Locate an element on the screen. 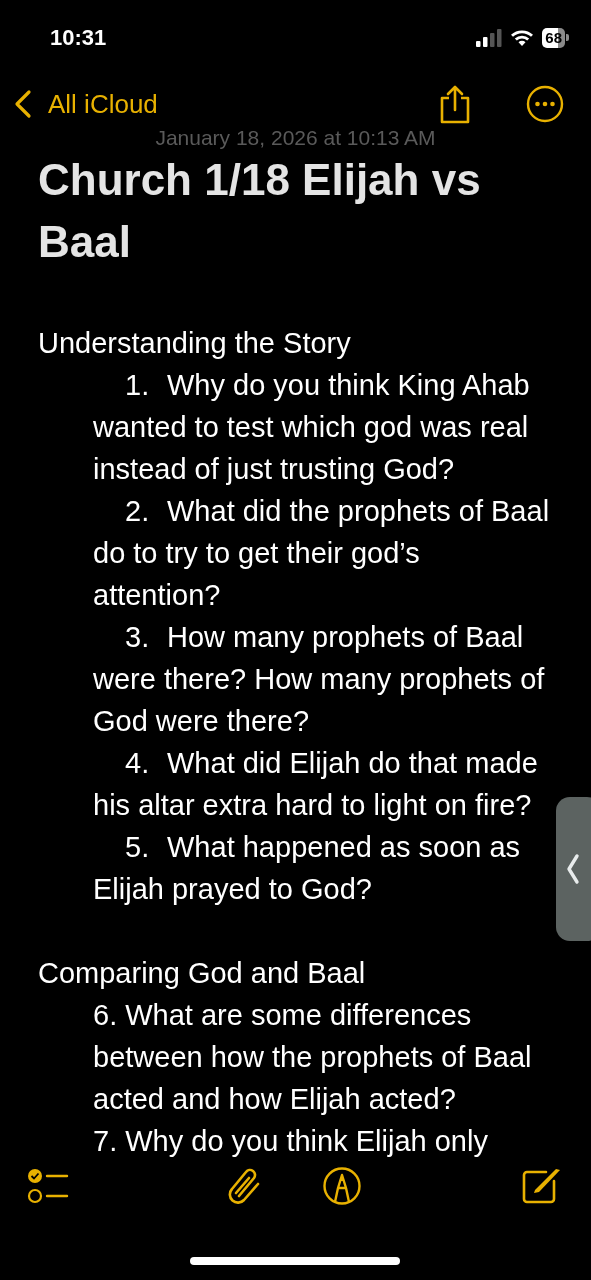 Image resolution: width=591 pixels, height=1280 pixels. list-item: 4. What did Elijah do that made his altar extra hard to light on fire? is located at coordinates (316, 784).